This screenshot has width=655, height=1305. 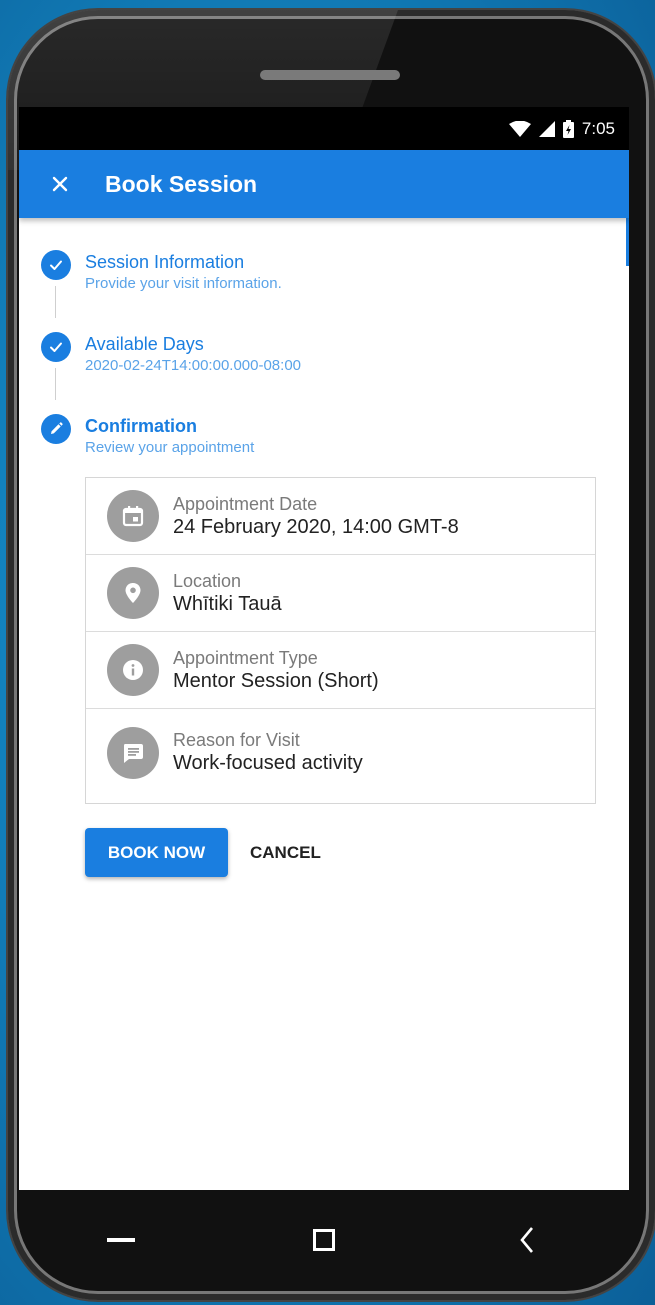 I want to click on edit-icon, so click(x=57, y=428).